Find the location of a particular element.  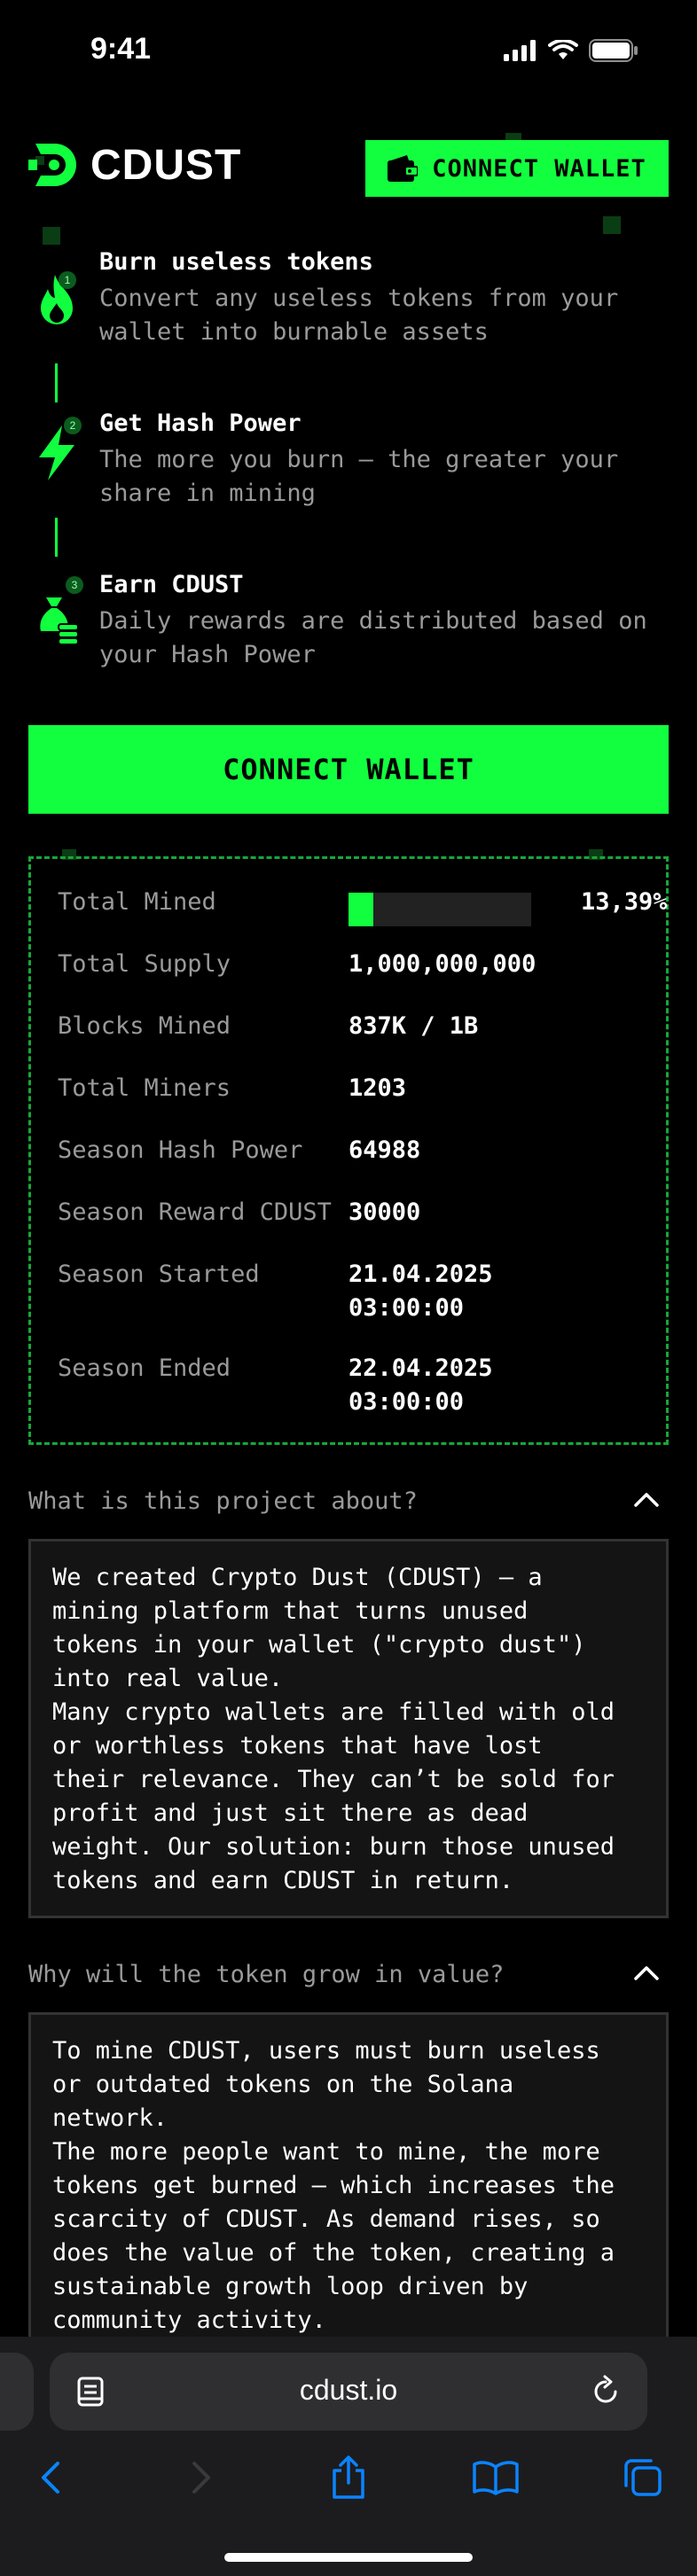

share-icon is located at coordinates (348, 2477).